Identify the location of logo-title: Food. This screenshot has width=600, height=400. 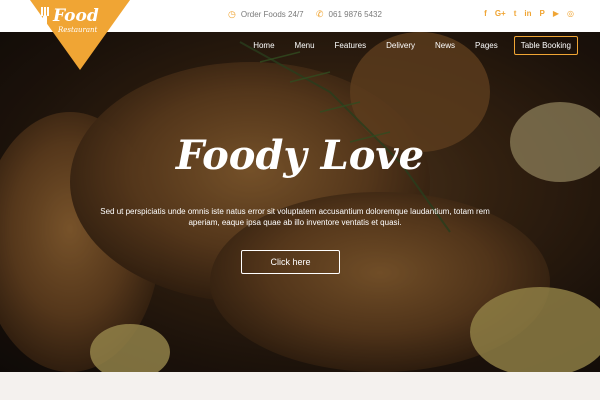
(76, 16).